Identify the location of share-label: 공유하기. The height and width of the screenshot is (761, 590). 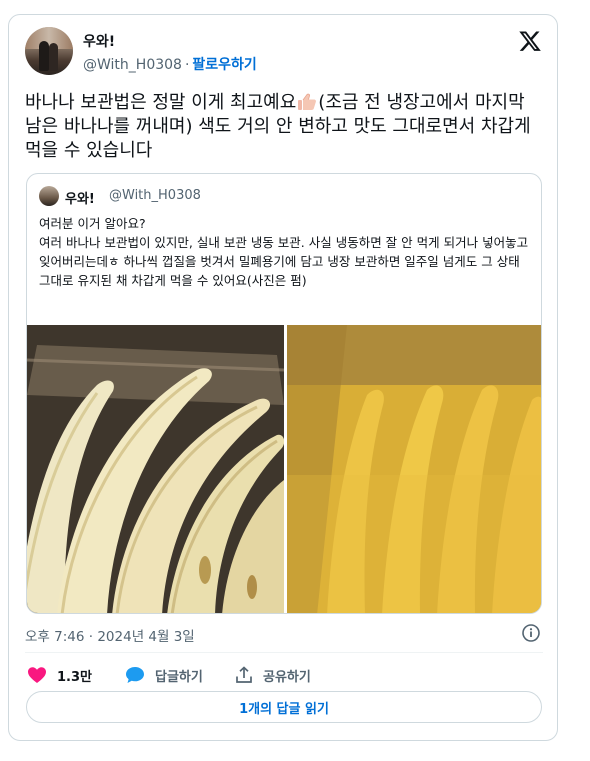
(287, 677).